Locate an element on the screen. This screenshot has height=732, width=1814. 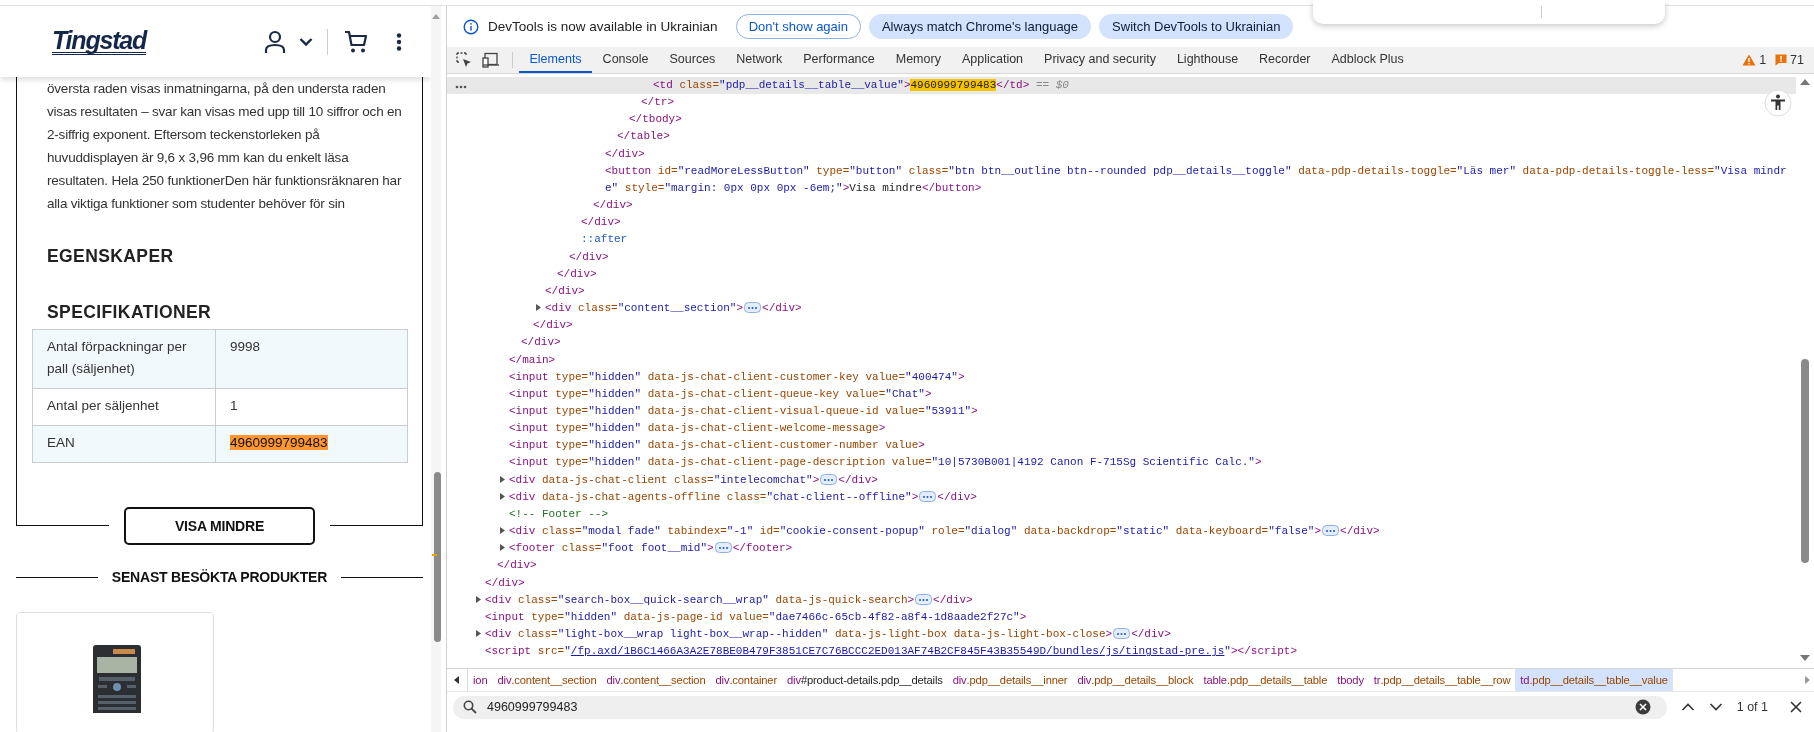
code-line: <script src="/fp.axd/1B6C1466A3A2E78BE0B479F3851CE7C76BCCC2ED013AF74B2CF845F43B35549D/bundles/js/tingstad-pre.js"></script> is located at coordinates (1121, 652).